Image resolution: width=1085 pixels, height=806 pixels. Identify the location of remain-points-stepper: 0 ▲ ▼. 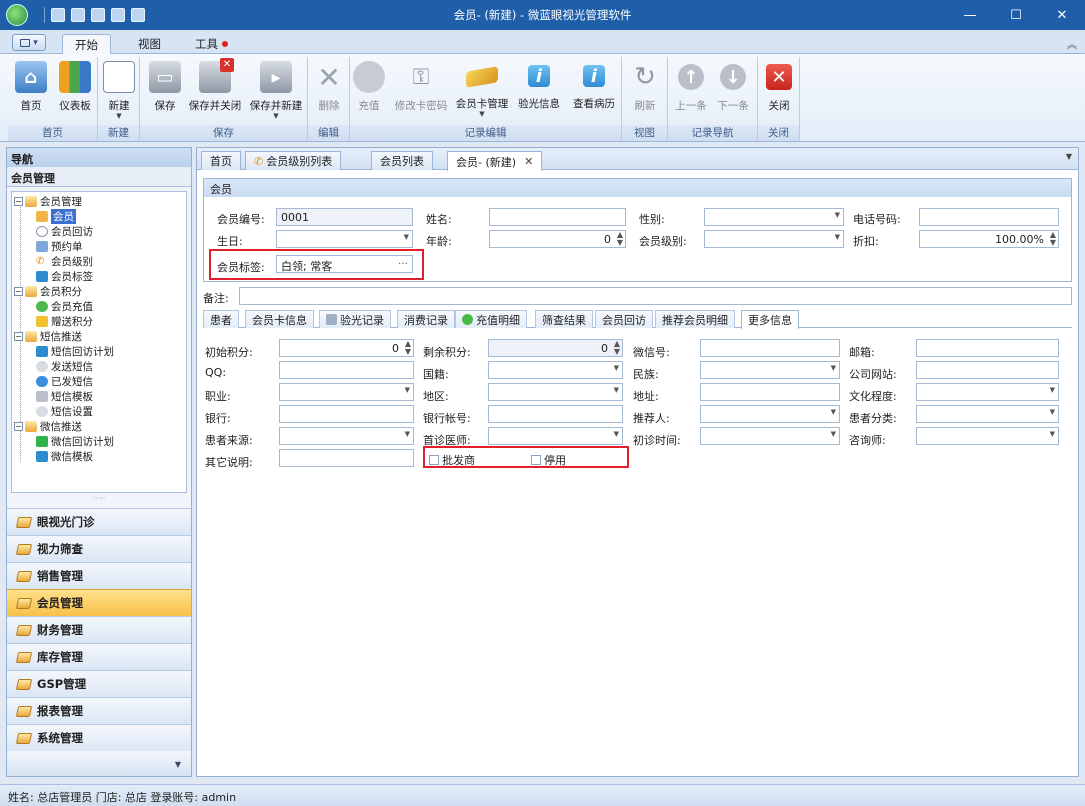
(555, 348).